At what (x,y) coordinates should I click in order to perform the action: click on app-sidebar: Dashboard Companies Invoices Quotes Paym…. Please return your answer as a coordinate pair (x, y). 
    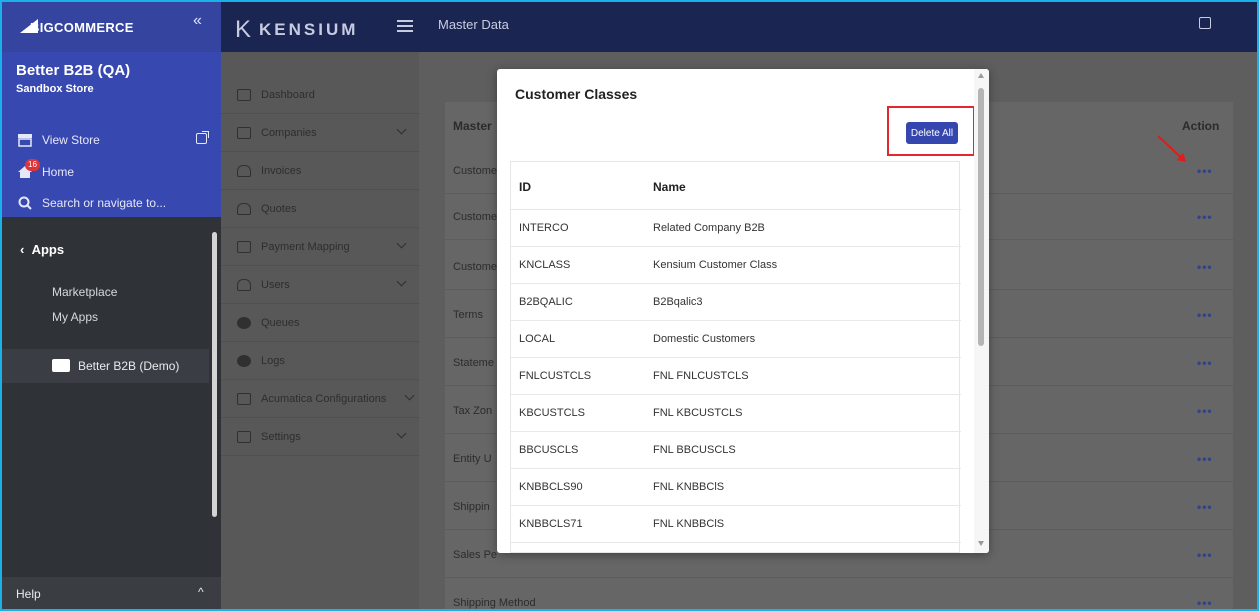
    Looking at the image, I should click on (320, 330).